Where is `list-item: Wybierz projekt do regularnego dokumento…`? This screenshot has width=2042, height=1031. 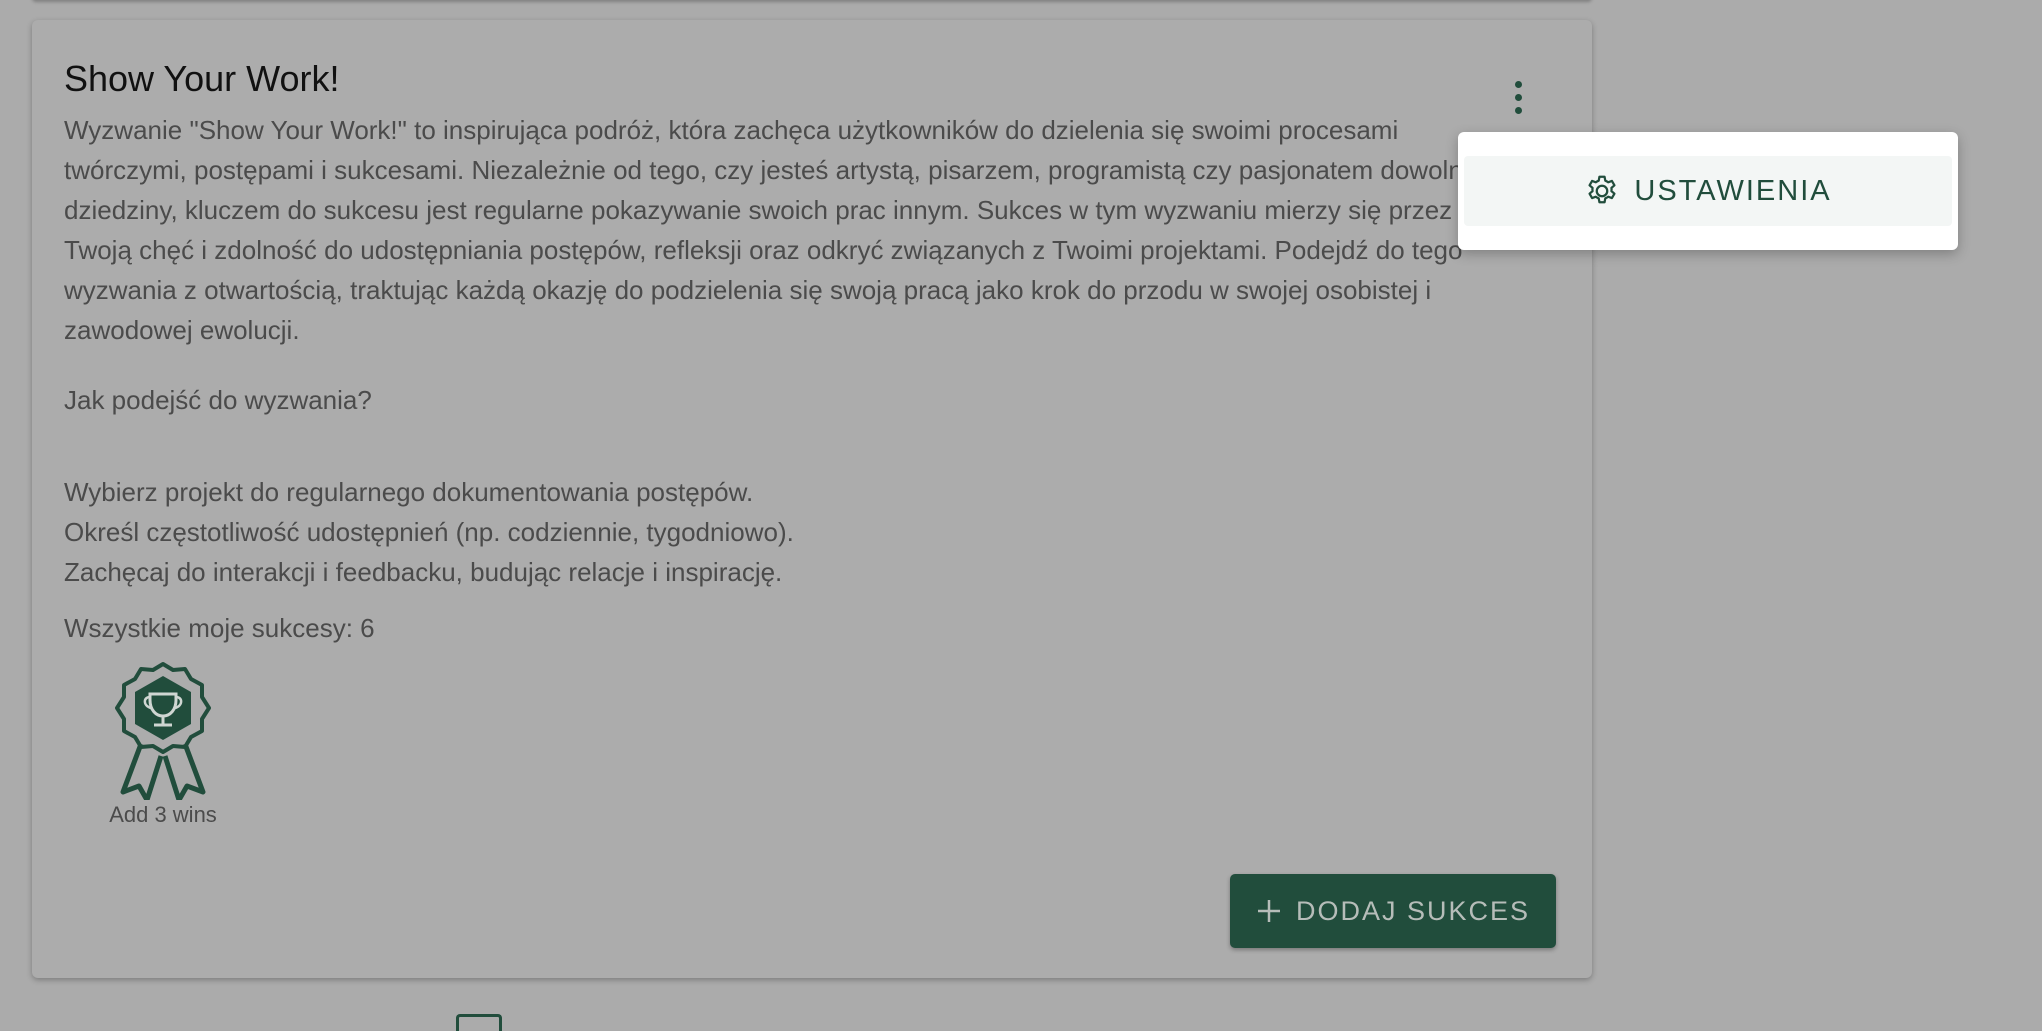 list-item: Wybierz projekt do regularnego dokumento… is located at coordinates (409, 492).